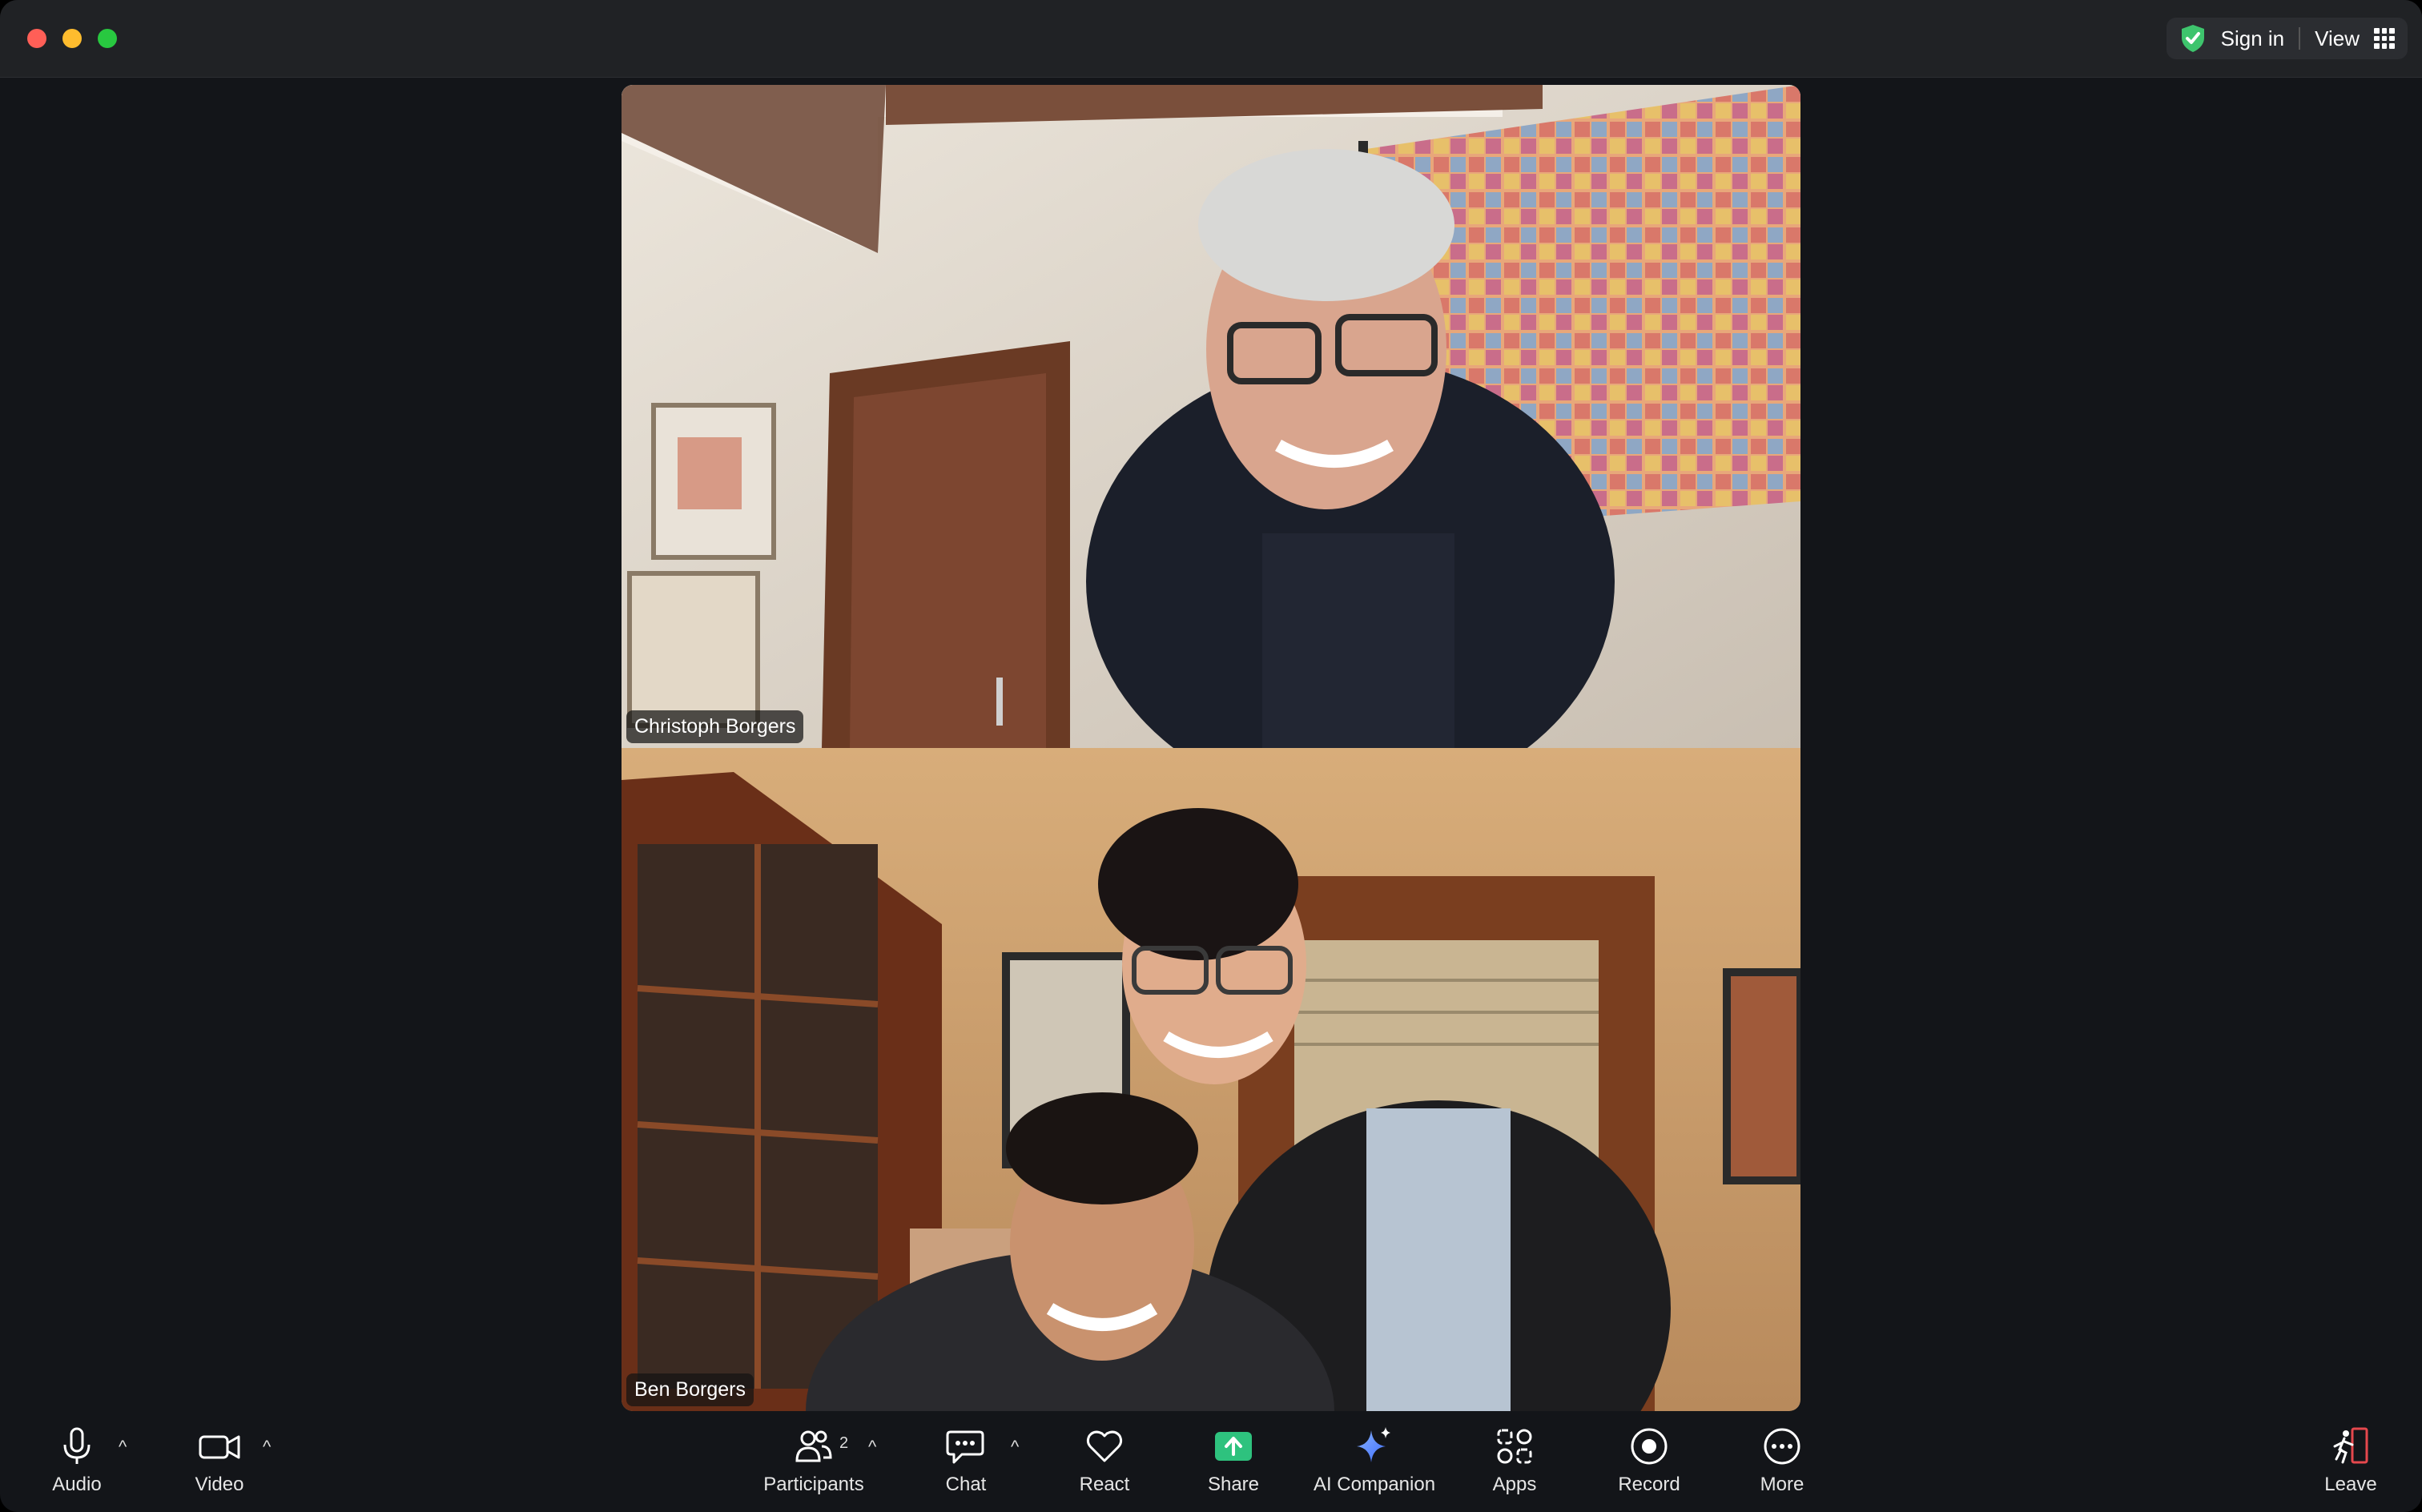 The width and height of the screenshot is (2422, 1512). Describe the element at coordinates (813, 1484) in the screenshot. I see `participants-label: Participants` at that location.